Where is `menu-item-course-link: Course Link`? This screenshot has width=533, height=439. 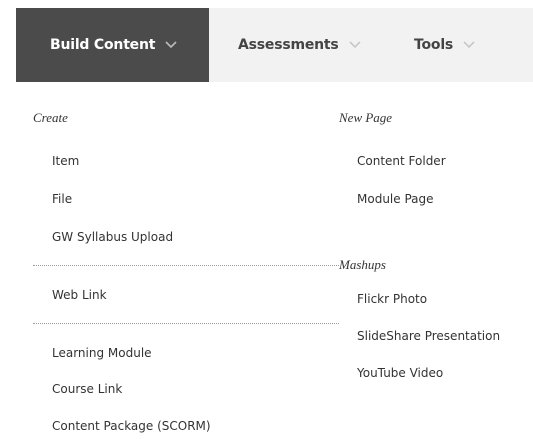
menu-item-course-link: Course Link is located at coordinates (87, 389).